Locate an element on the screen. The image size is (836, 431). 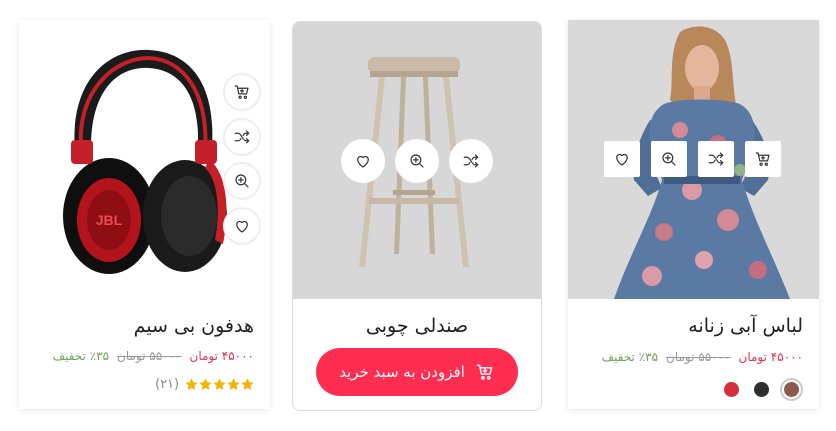
add-to-cart-label: افزودن به سبد خرید is located at coordinates (402, 372).